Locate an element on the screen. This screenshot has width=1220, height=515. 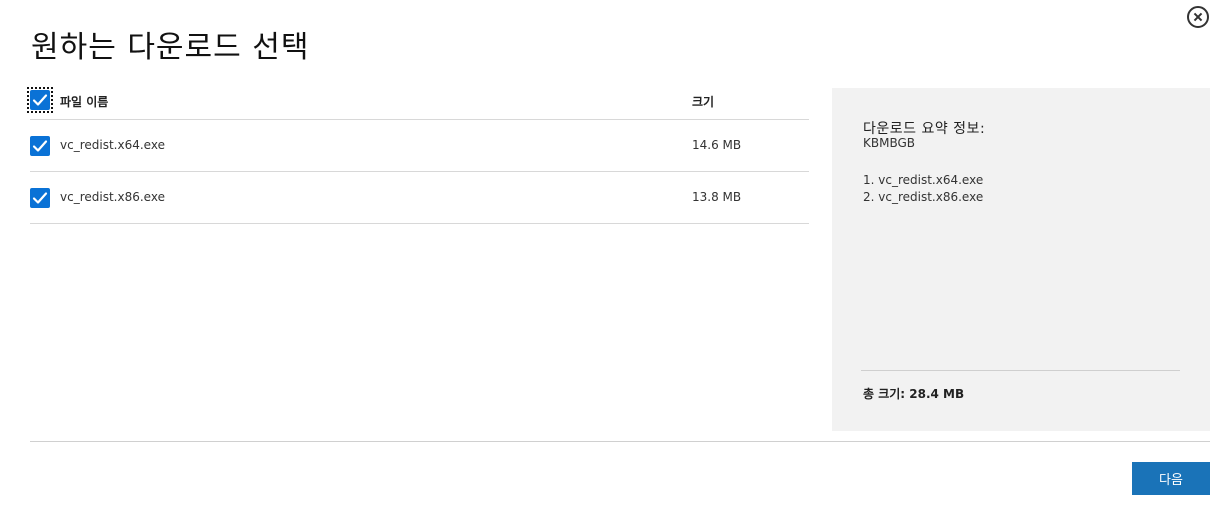
file-size: 14.6 MB is located at coordinates (717, 145).